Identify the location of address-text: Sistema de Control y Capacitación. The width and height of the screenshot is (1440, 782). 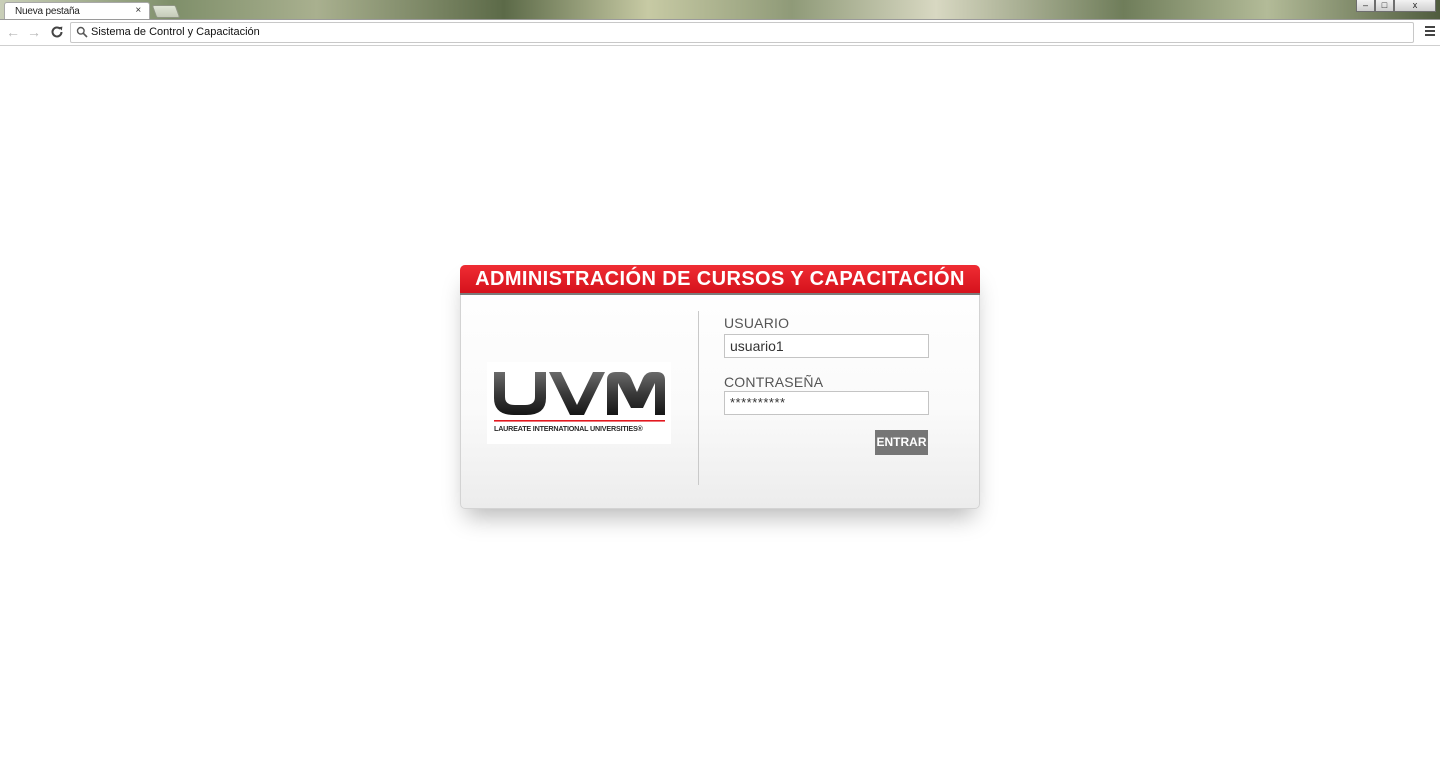
(175, 32).